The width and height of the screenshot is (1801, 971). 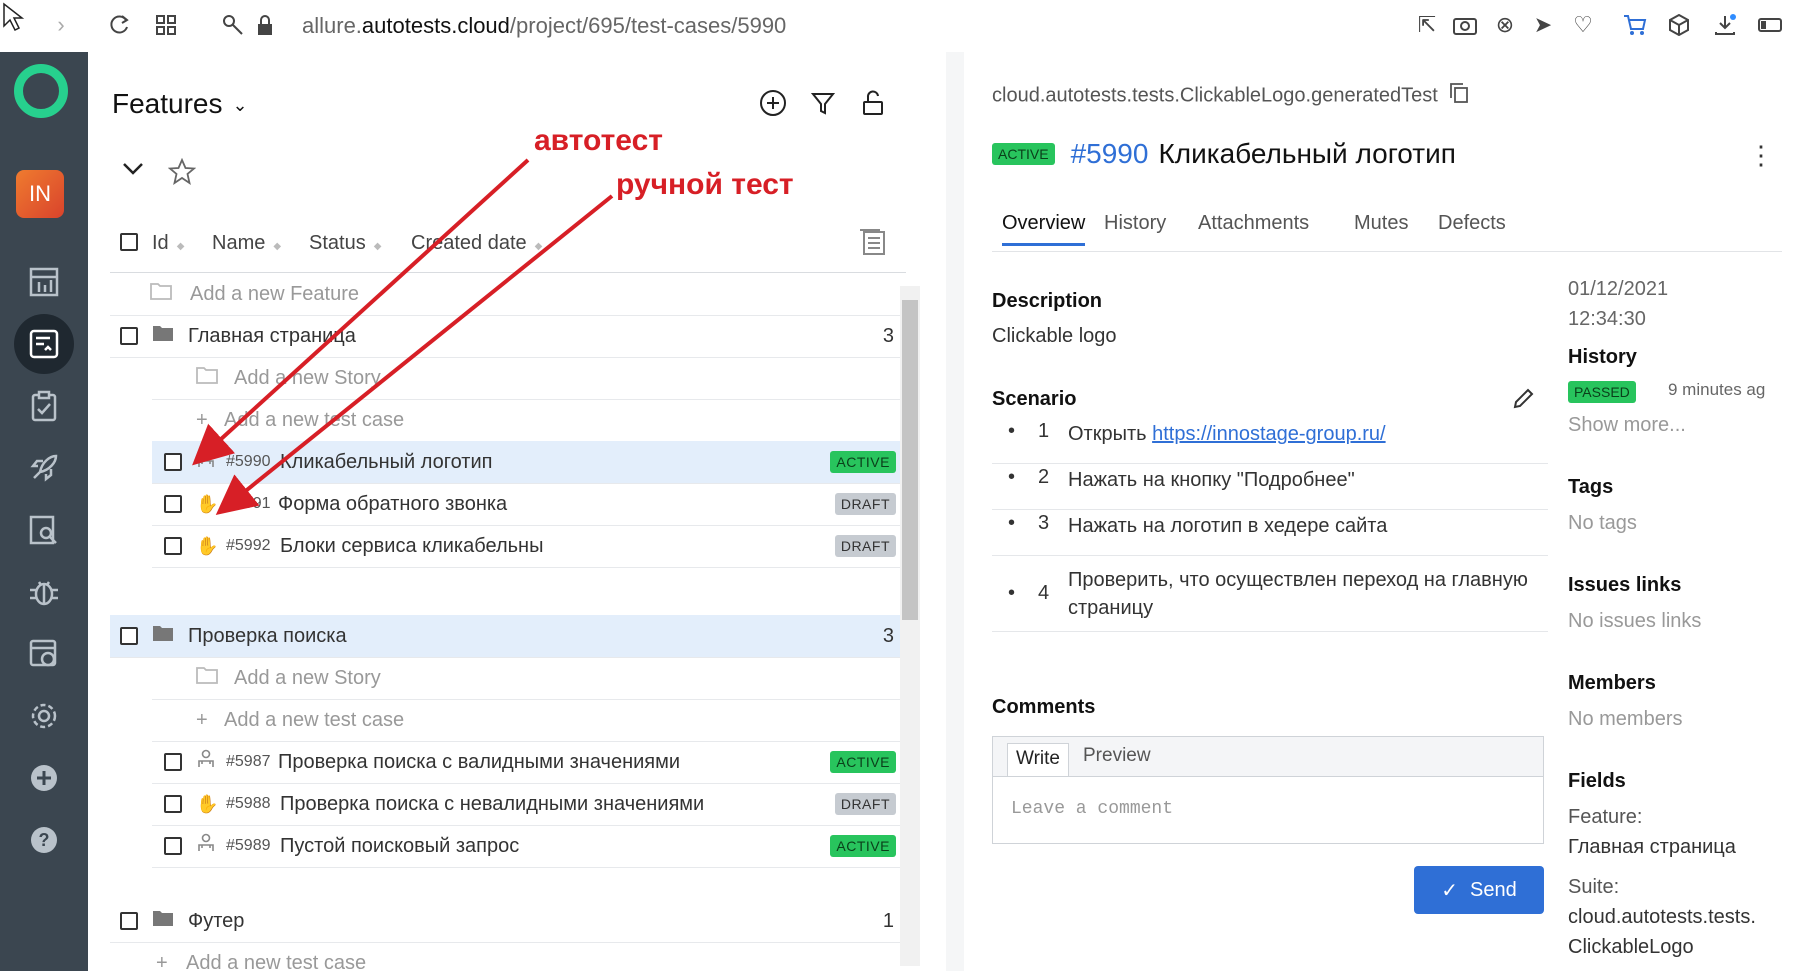 I want to click on arrow-to-manual-test, so click(x=414, y=355).